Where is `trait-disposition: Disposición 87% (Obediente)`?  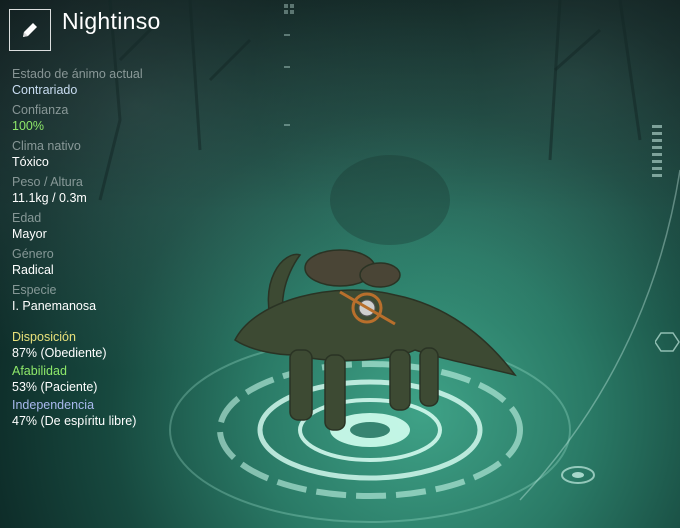 trait-disposition: Disposición 87% (Obediente) is located at coordinates (127, 345).